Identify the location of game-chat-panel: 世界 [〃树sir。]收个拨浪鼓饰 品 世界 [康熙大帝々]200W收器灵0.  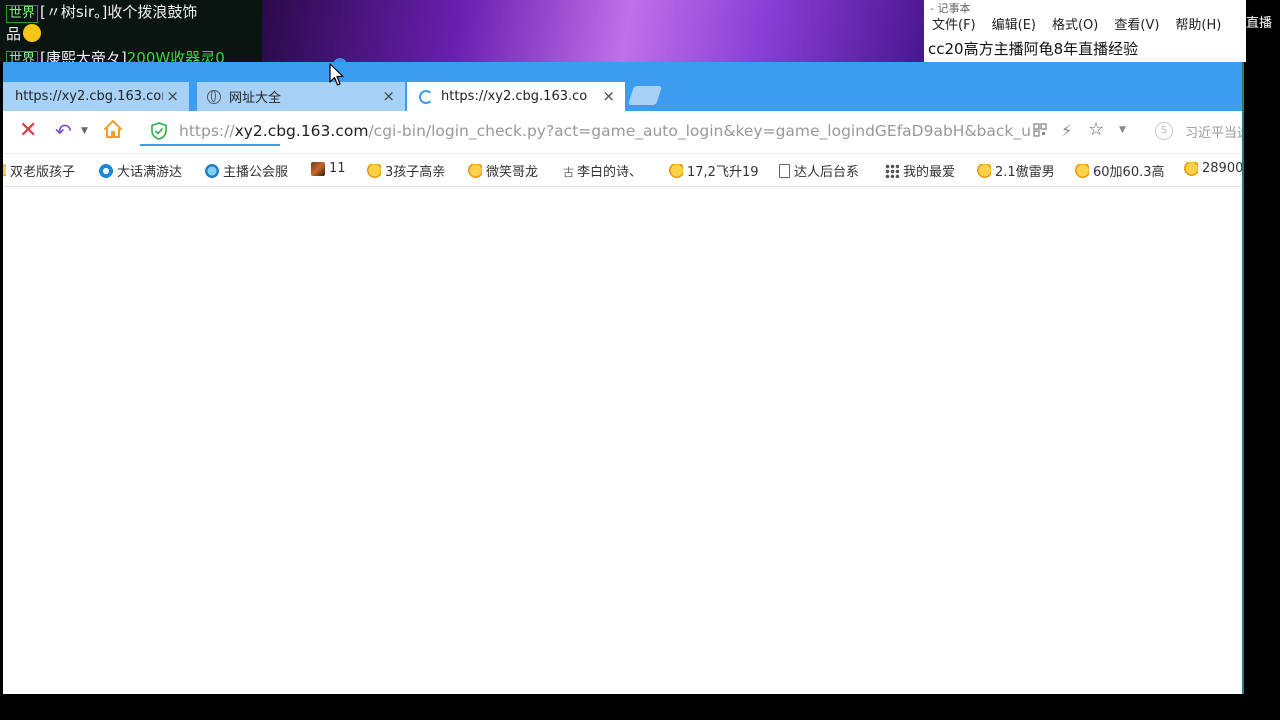
(131, 31).